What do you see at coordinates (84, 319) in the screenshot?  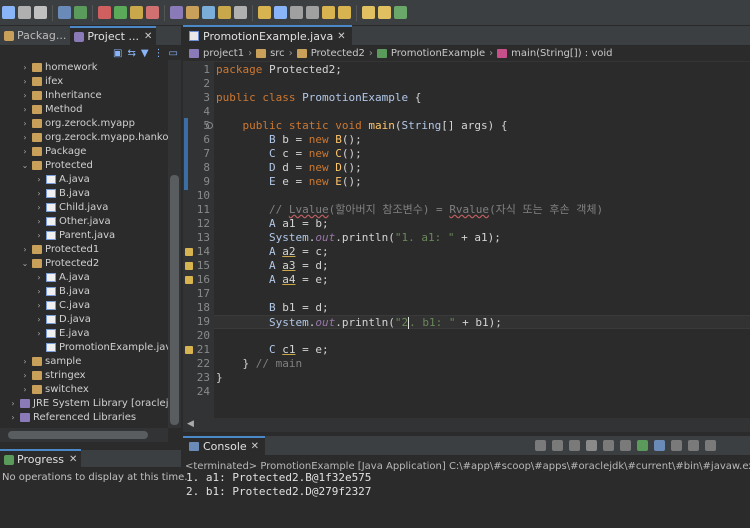 I see `tree-item: › D.java` at bounding box center [84, 319].